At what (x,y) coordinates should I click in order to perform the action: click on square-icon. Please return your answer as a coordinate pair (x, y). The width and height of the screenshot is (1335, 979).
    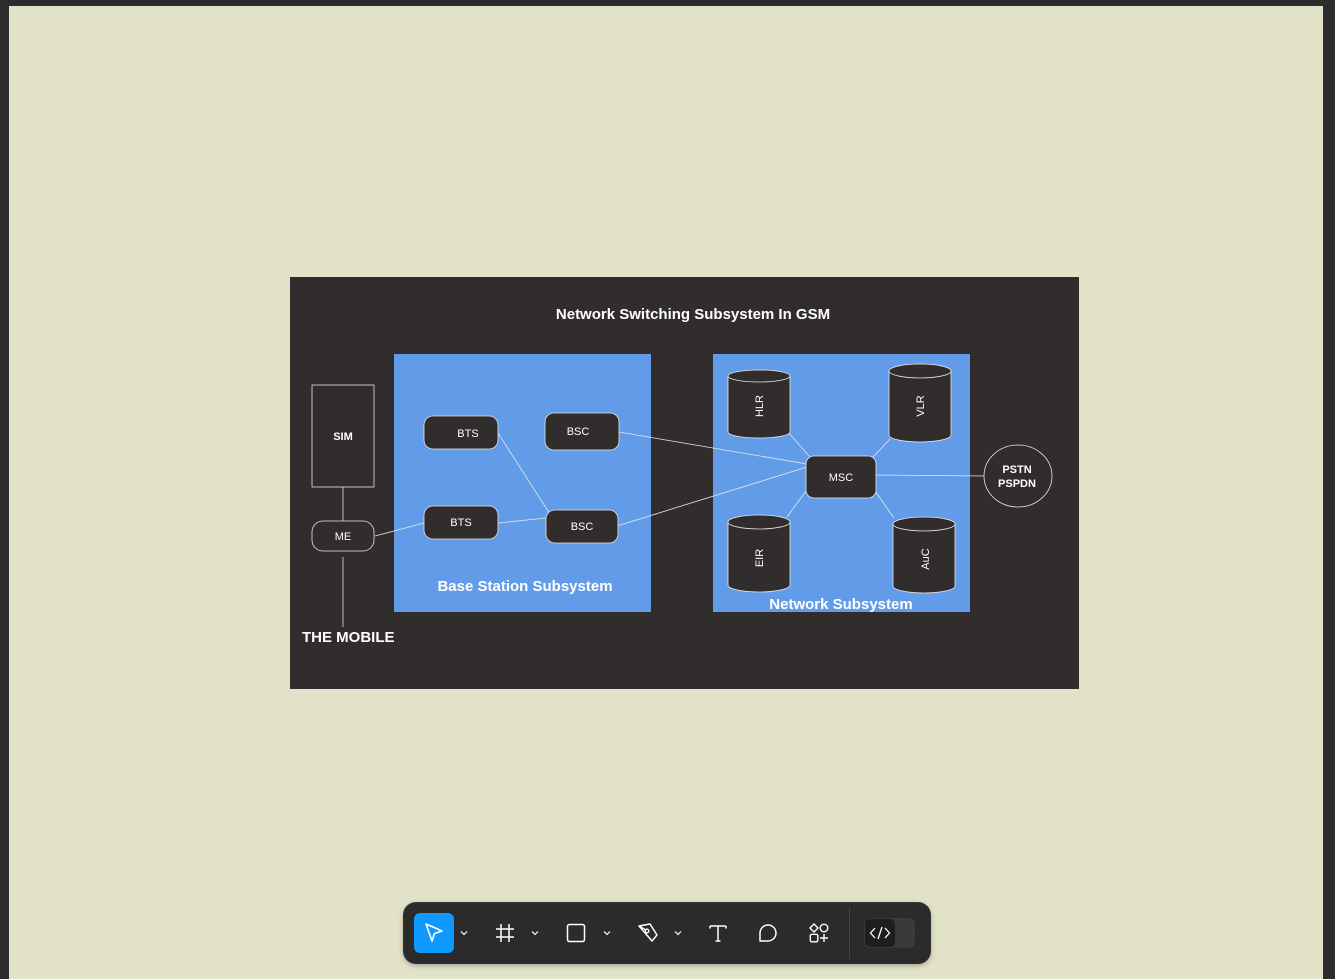
    Looking at the image, I should click on (576, 933).